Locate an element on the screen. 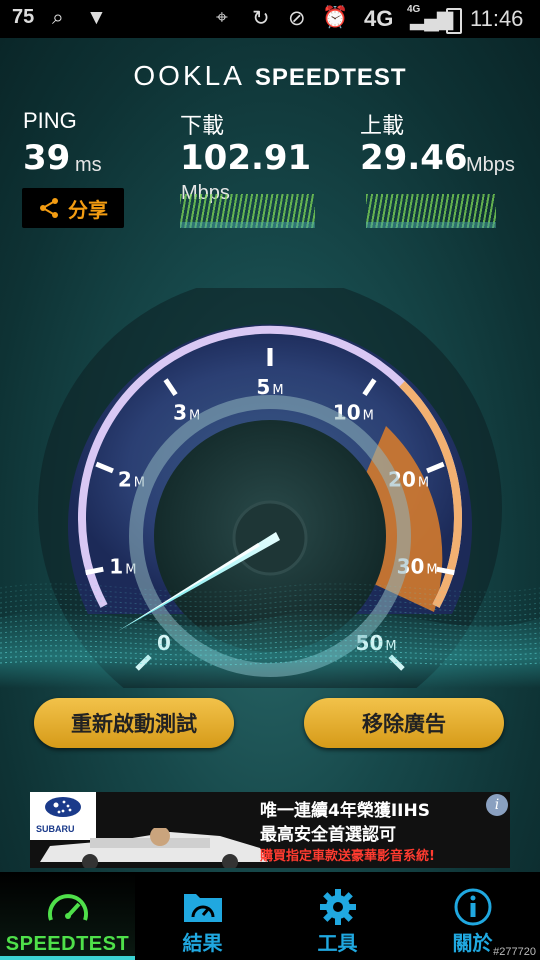 Image resolution: width=540 pixels, height=960 pixels. tab-results: 結果 is located at coordinates (202, 916).